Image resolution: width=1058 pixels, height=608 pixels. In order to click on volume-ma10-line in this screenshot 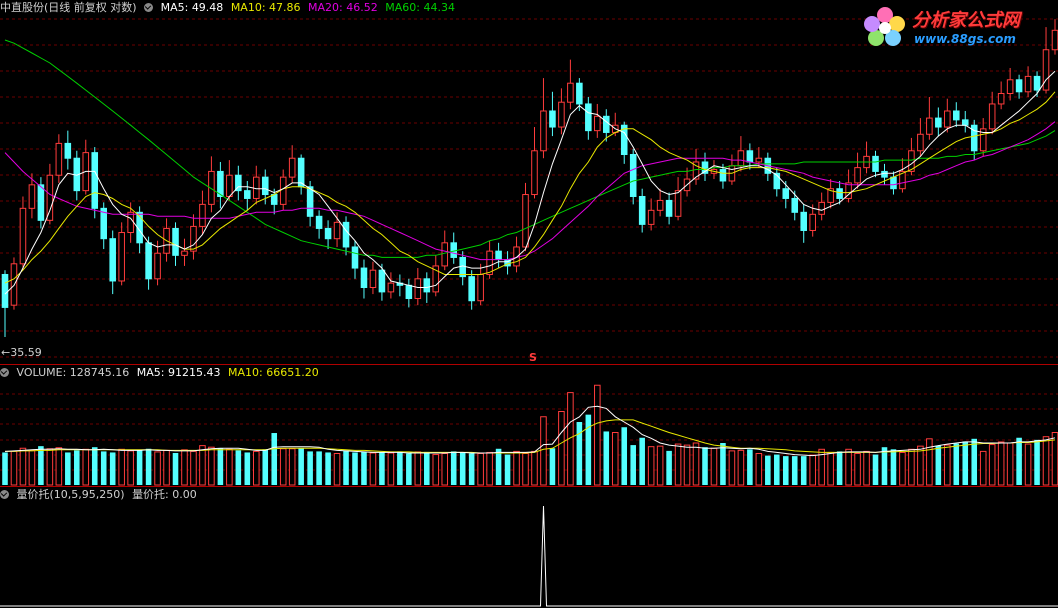, I will do `click(530, 436)`.